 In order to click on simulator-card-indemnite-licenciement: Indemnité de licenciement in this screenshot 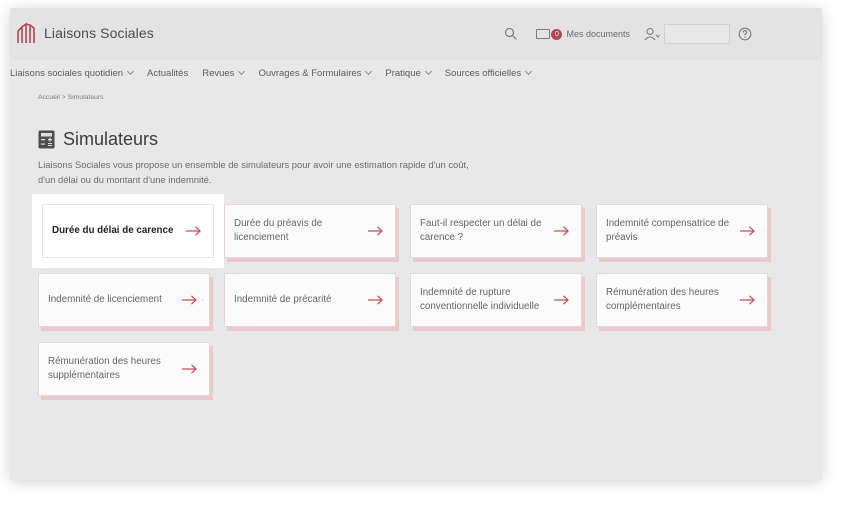, I will do `click(124, 300)`.